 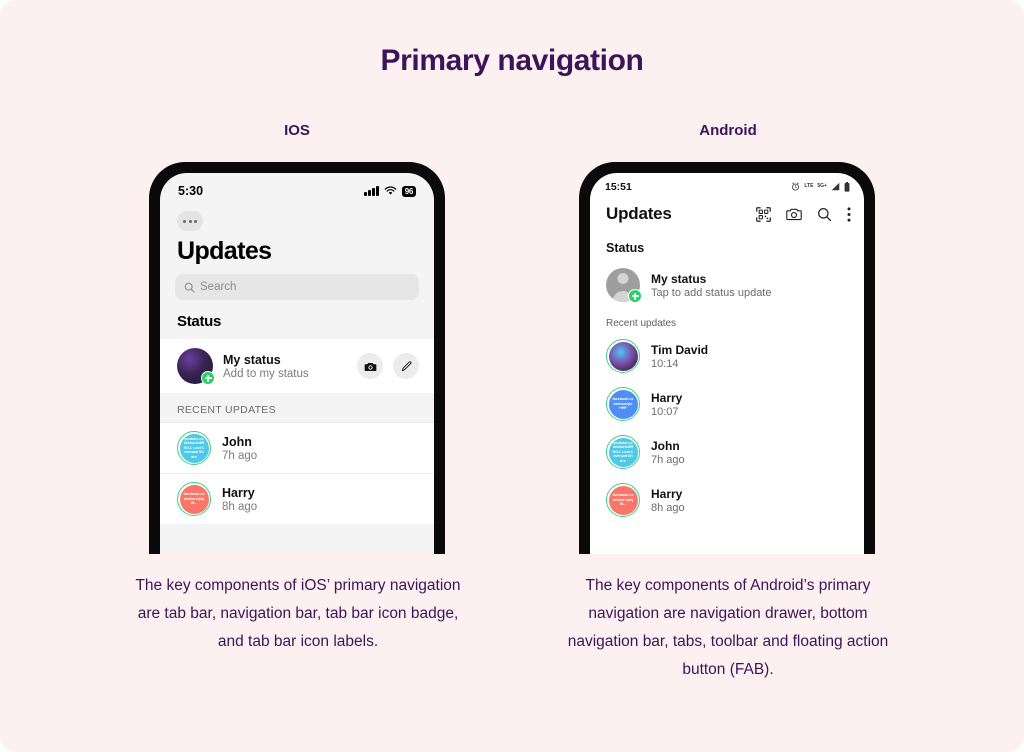 I want to click on battery-icon, so click(x=847, y=186).